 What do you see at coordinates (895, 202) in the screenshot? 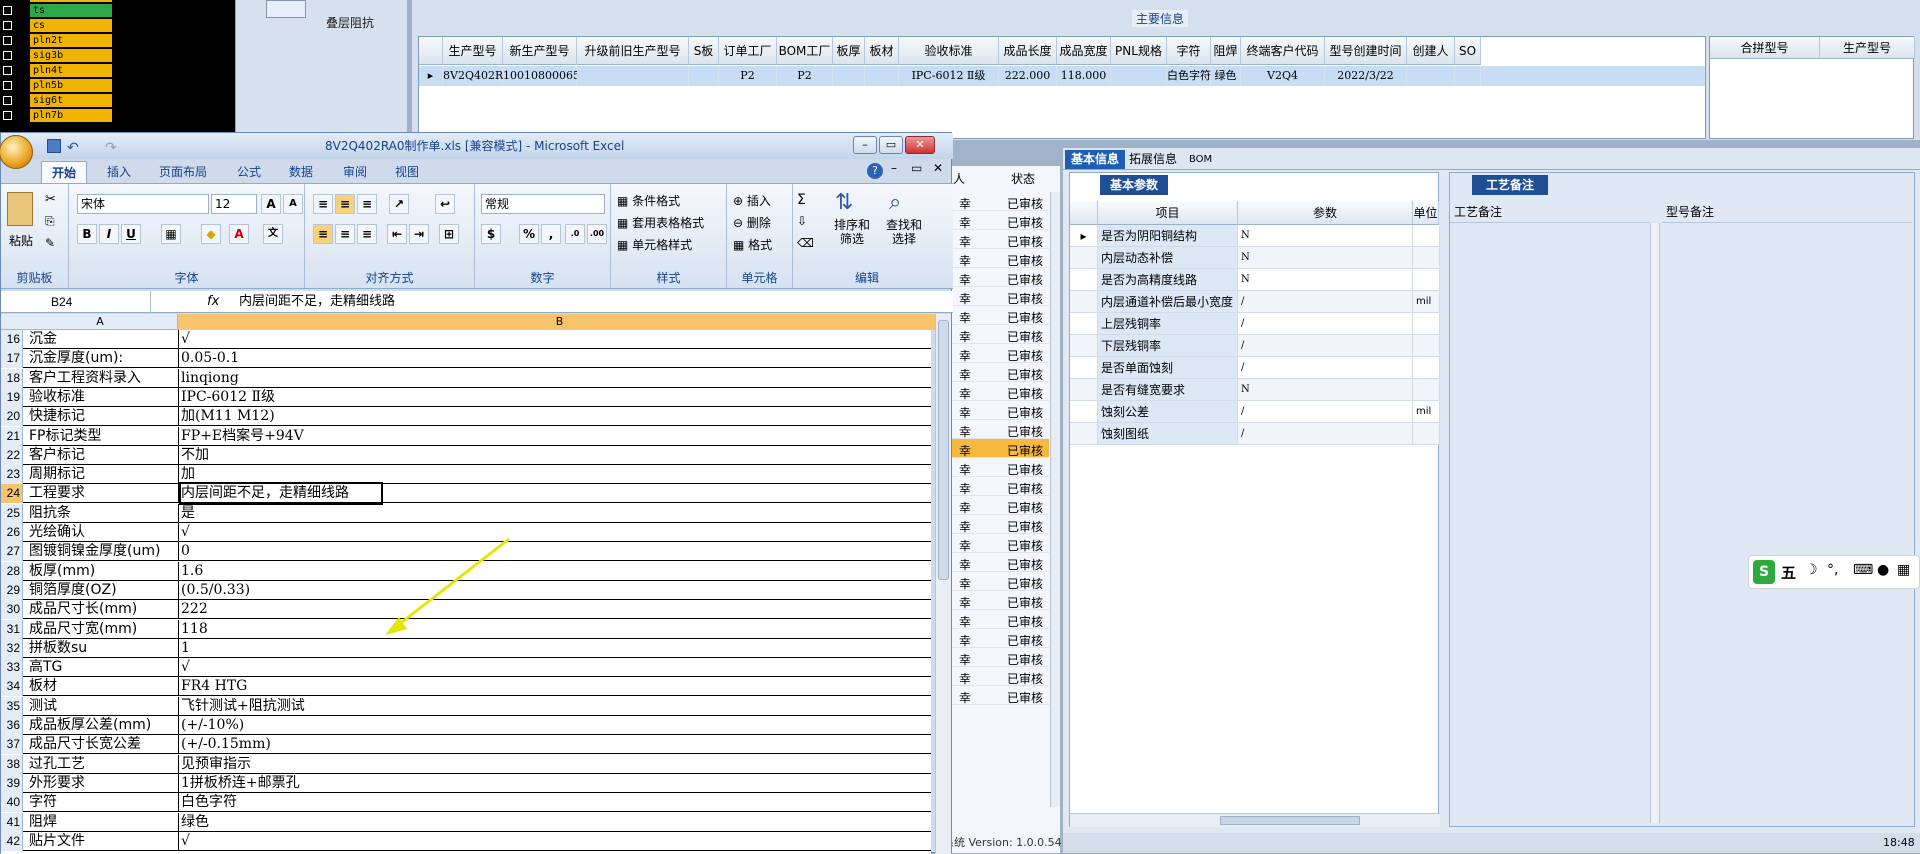
I see `find-icon: ⌕` at bounding box center [895, 202].